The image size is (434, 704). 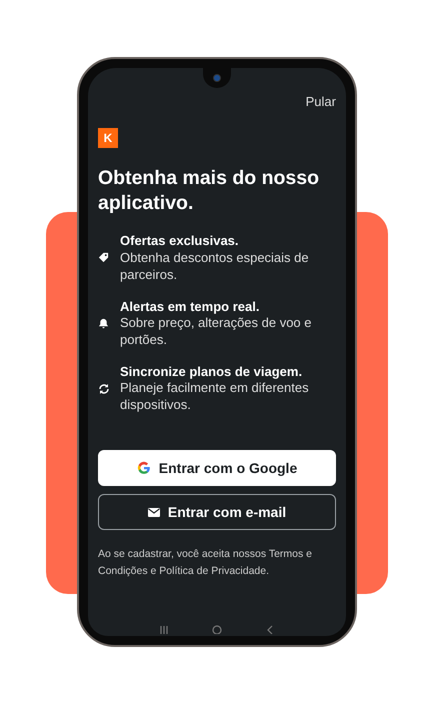 What do you see at coordinates (205, 563) in the screenshot?
I see `terms-text: Ao se cadastrar, você aceita nossos Termos e Condições e Política de Privacidade.` at bounding box center [205, 563].